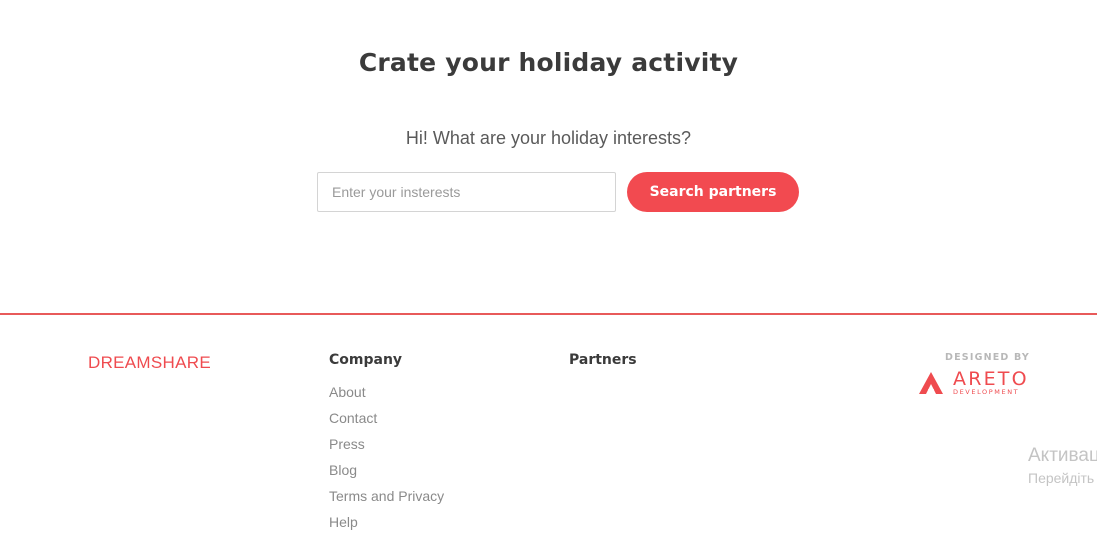 The width and height of the screenshot is (1097, 538). Describe the element at coordinates (1062, 455) in the screenshot. I see `os-activation-watermark-title: Активац` at that location.